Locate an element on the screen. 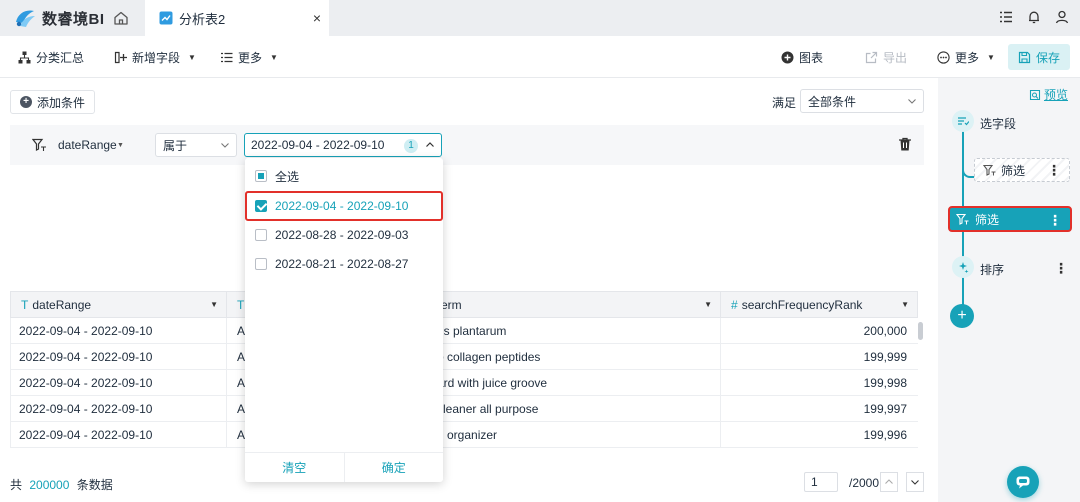  chart-button: 图表 is located at coordinates (802, 57).